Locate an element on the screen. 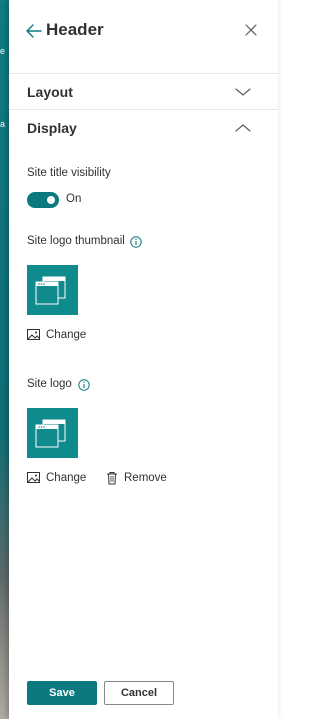 This screenshot has width=320, height=719. cancel-button: Cancel is located at coordinates (139, 693).